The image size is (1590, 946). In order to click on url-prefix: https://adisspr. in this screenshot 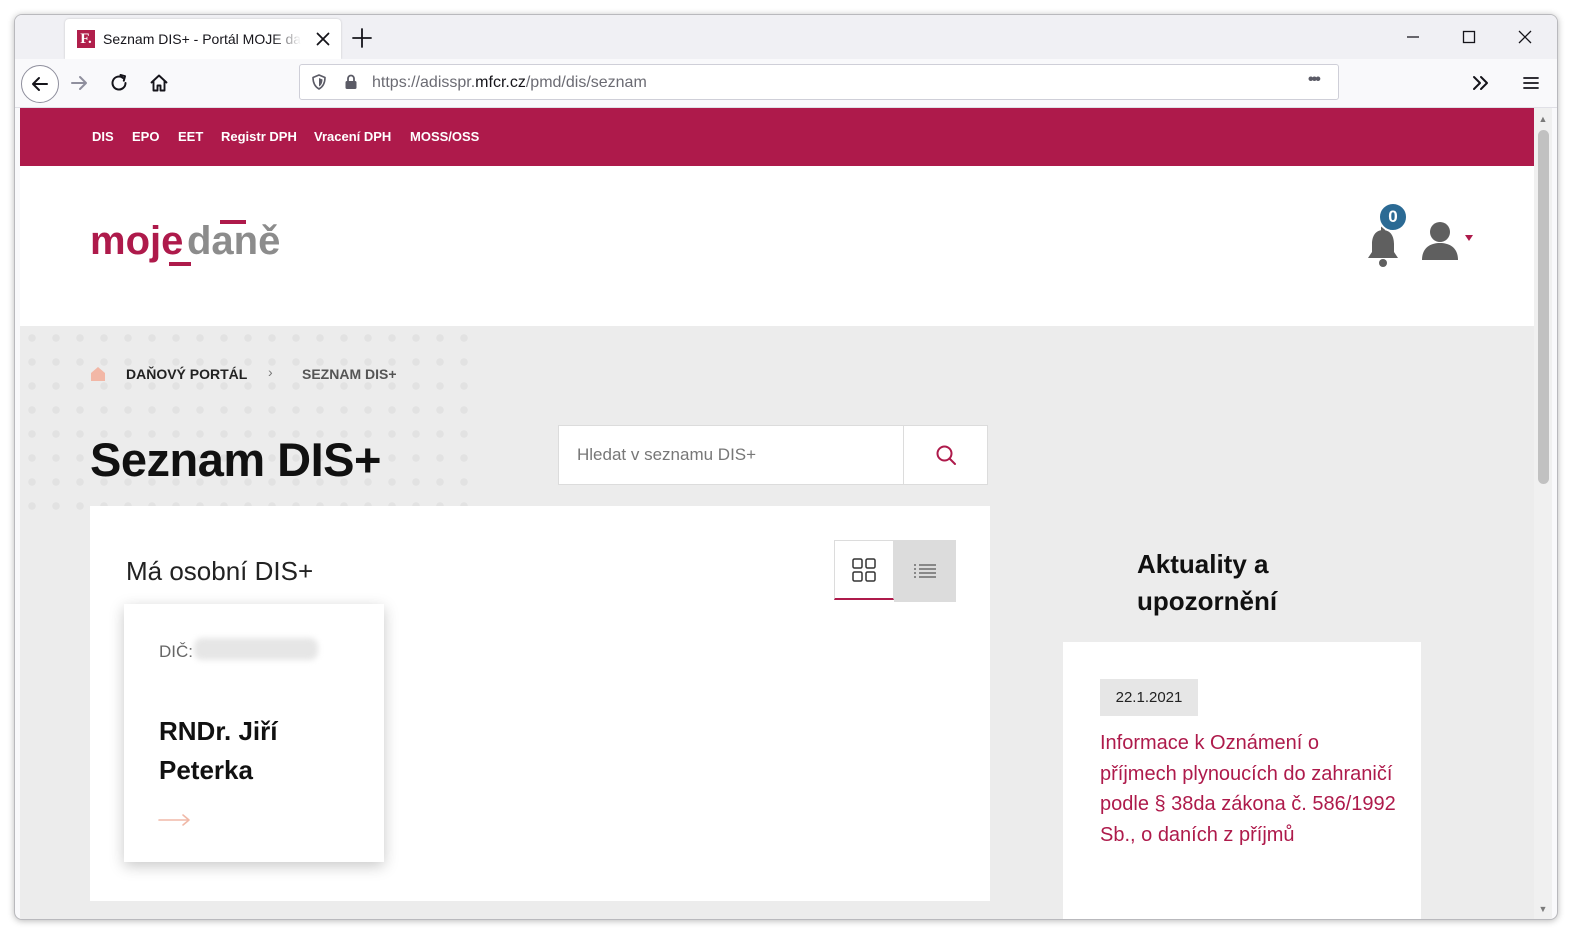, I will do `click(424, 82)`.